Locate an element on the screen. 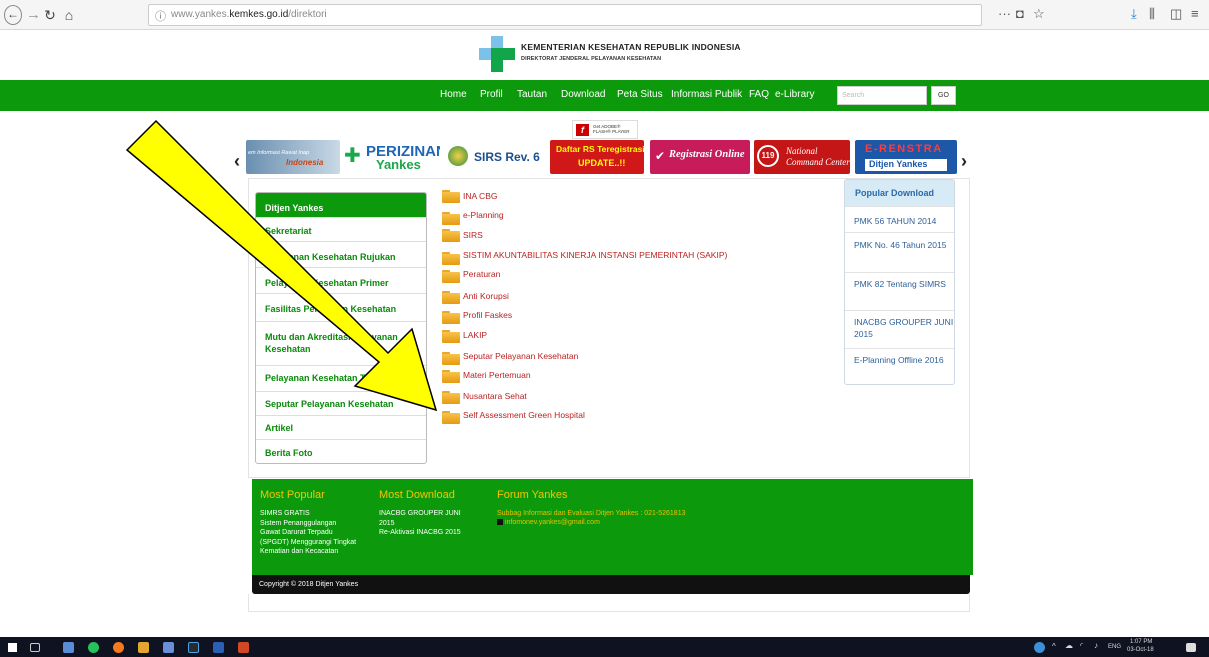 The image size is (1209, 657). flash-text: Get ADOBE® FLASH® PLAYER is located at coordinates (611, 129).